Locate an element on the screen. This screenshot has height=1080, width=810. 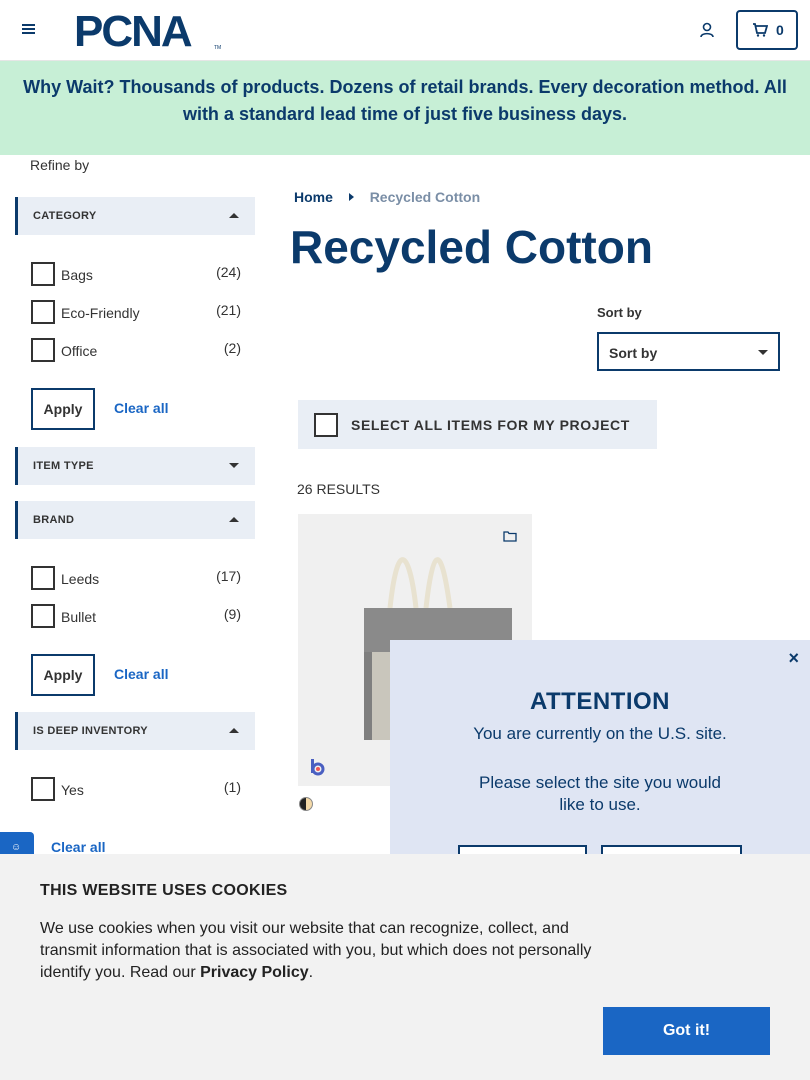
logo-text: PCNA is located at coordinates (133, 30).